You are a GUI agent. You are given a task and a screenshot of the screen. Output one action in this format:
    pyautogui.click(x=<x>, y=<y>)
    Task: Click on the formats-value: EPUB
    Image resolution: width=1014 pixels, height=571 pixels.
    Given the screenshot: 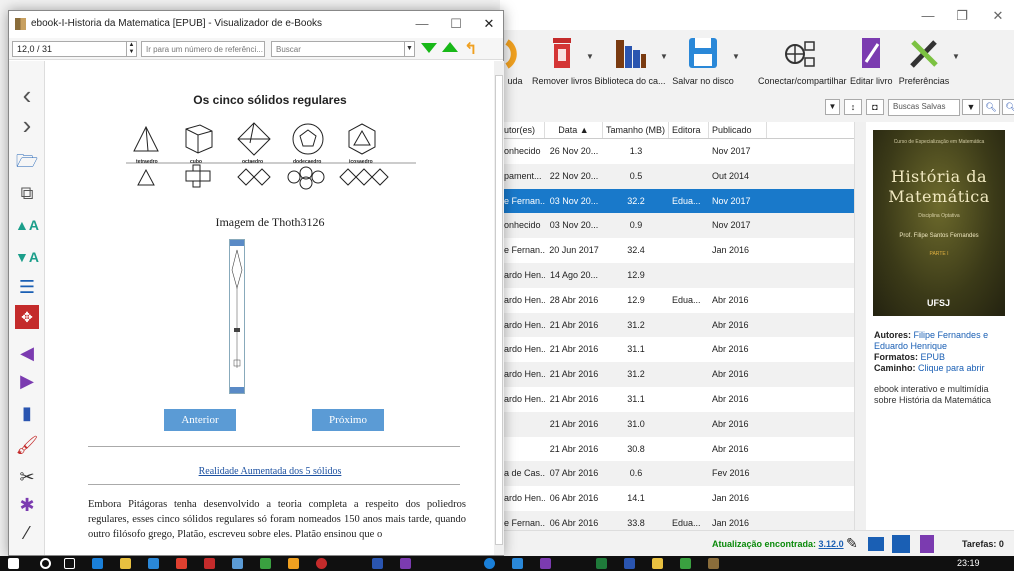 What is the action you would take?
    pyautogui.click(x=933, y=357)
    